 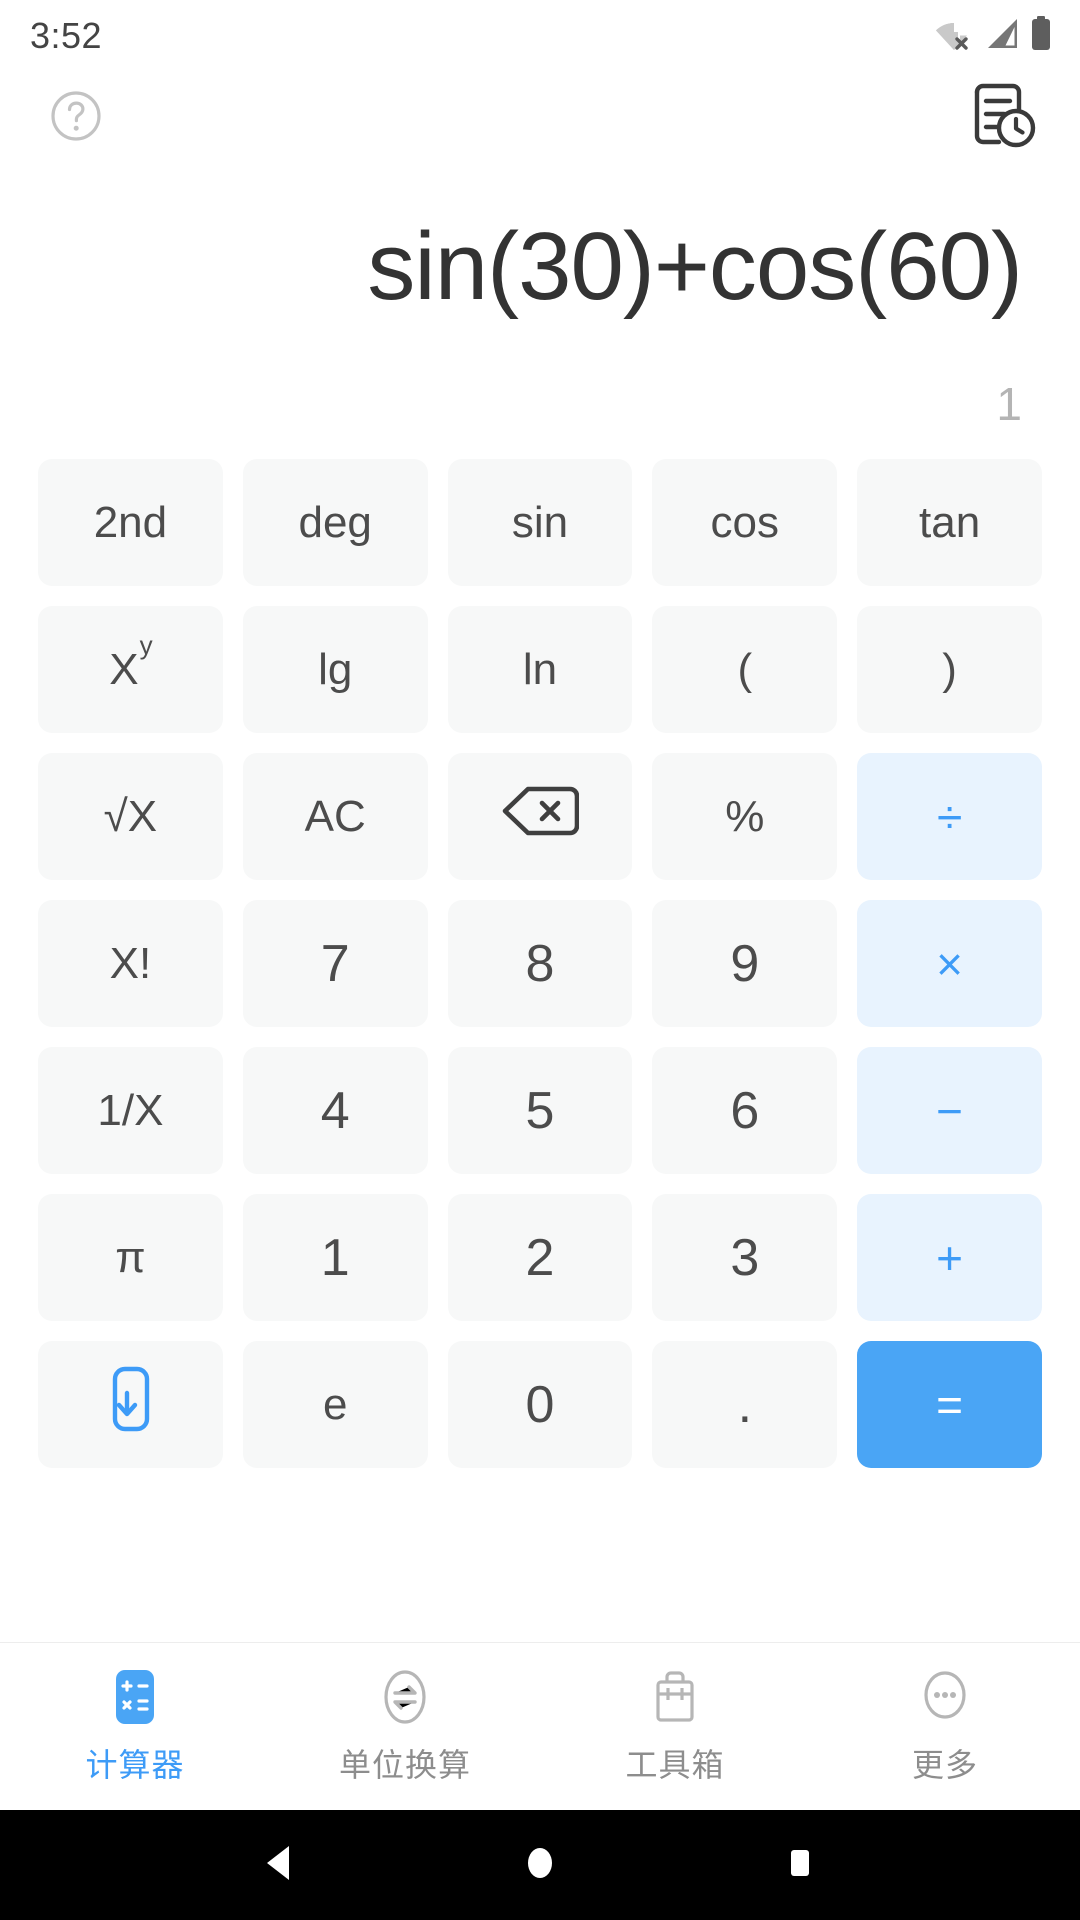 What do you see at coordinates (1004, 118) in the screenshot?
I see `history-button` at bounding box center [1004, 118].